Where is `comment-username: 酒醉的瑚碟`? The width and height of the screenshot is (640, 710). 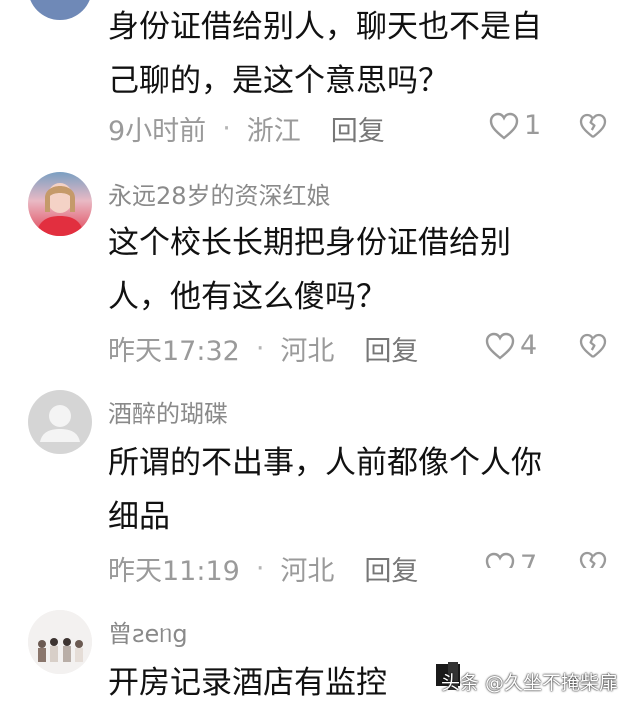 comment-username: 酒醉的瑚碟 is located at coordinates (168, 411).